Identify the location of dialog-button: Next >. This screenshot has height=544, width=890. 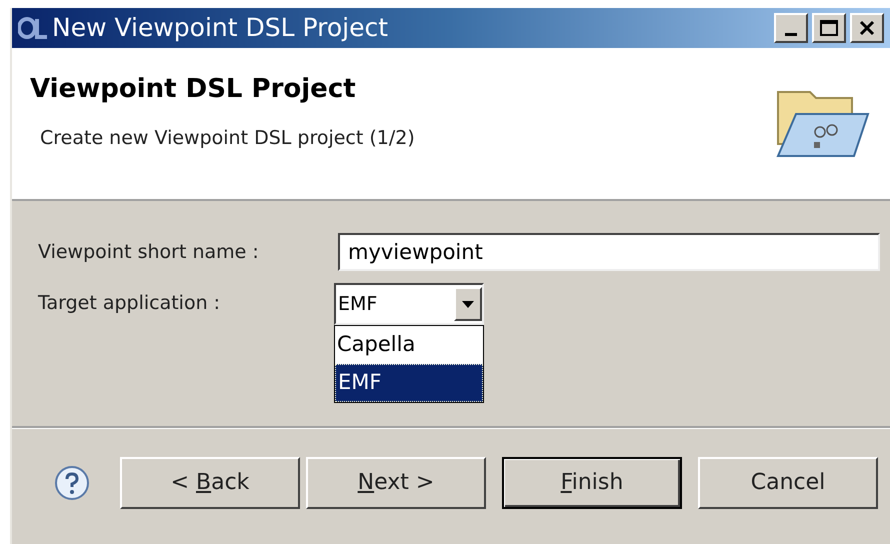
(396, 482).